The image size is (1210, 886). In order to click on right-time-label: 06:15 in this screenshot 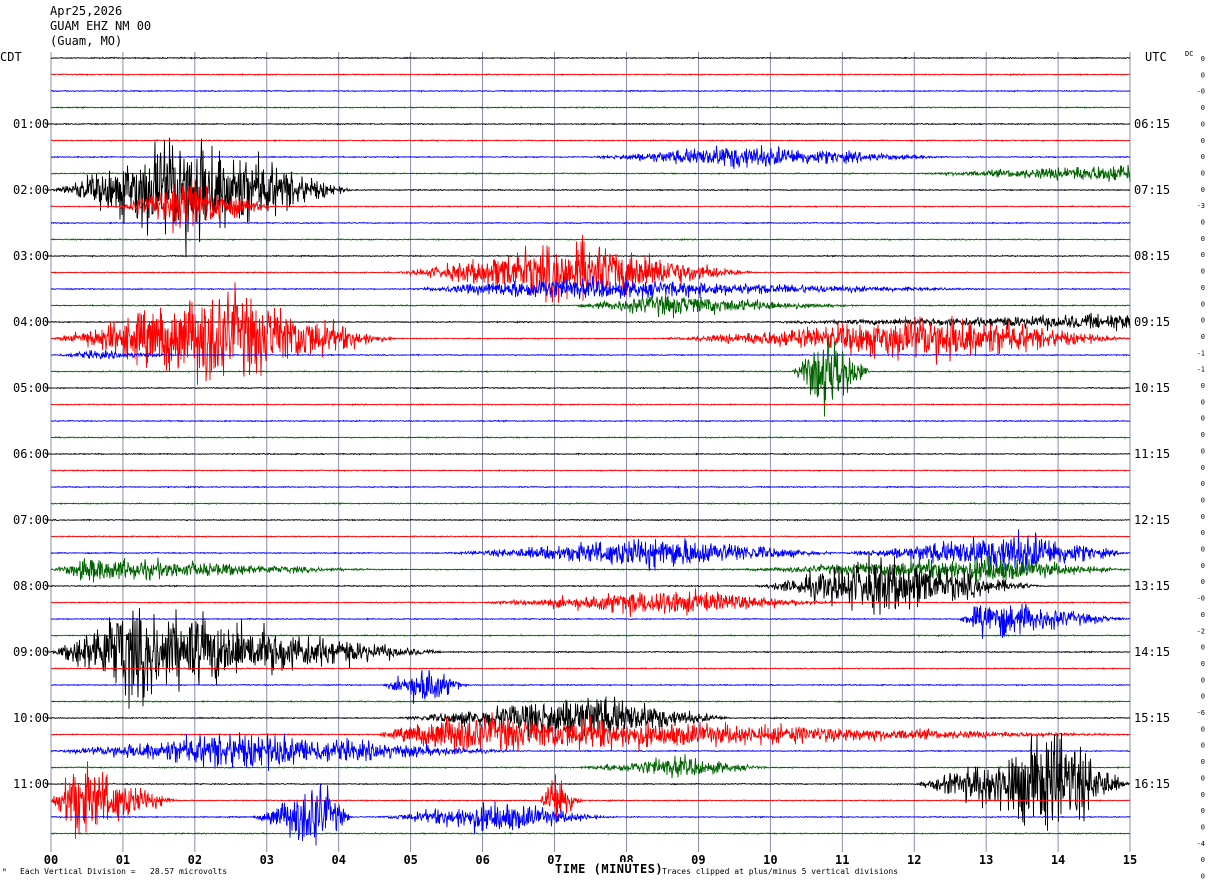, I will do `click(1152, 124)`.